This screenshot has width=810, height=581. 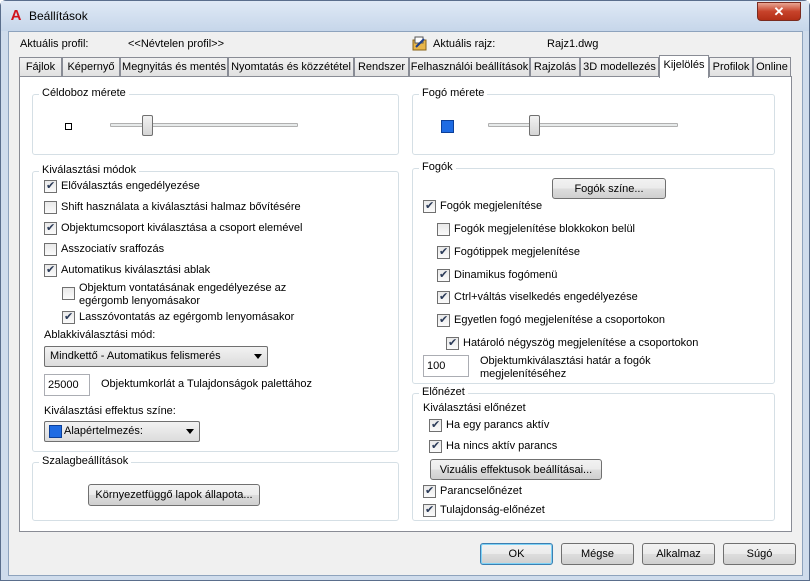 I want to click on tab-label: Megnyitás és mentés, so click(x=174, y=67).